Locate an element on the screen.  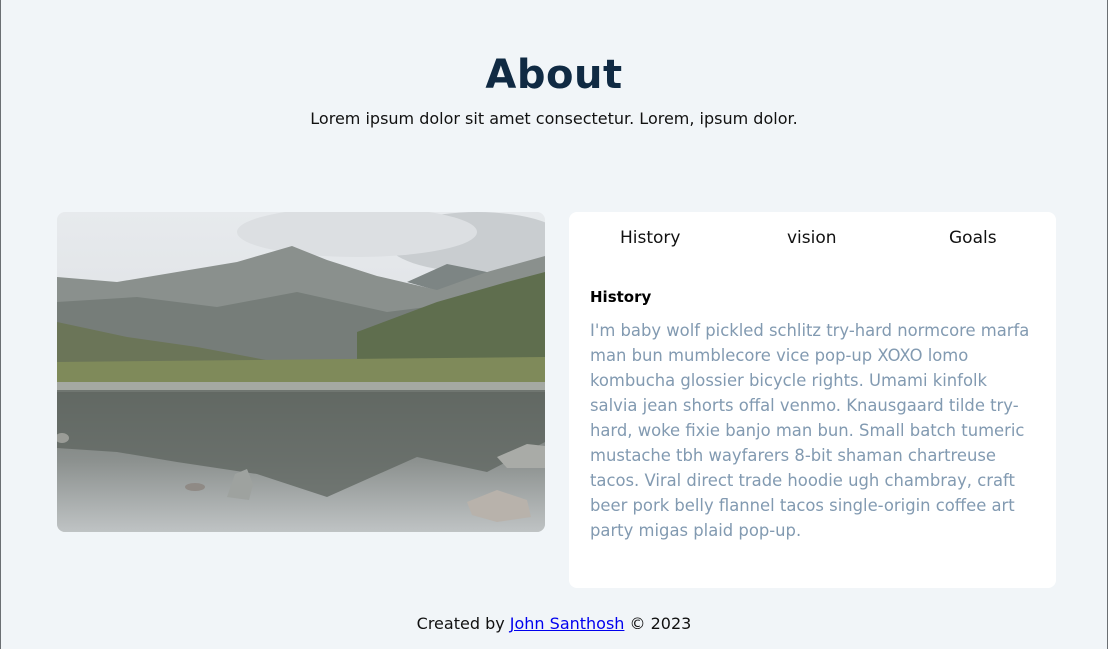
page-title: About is located at coordinates (554, 75).